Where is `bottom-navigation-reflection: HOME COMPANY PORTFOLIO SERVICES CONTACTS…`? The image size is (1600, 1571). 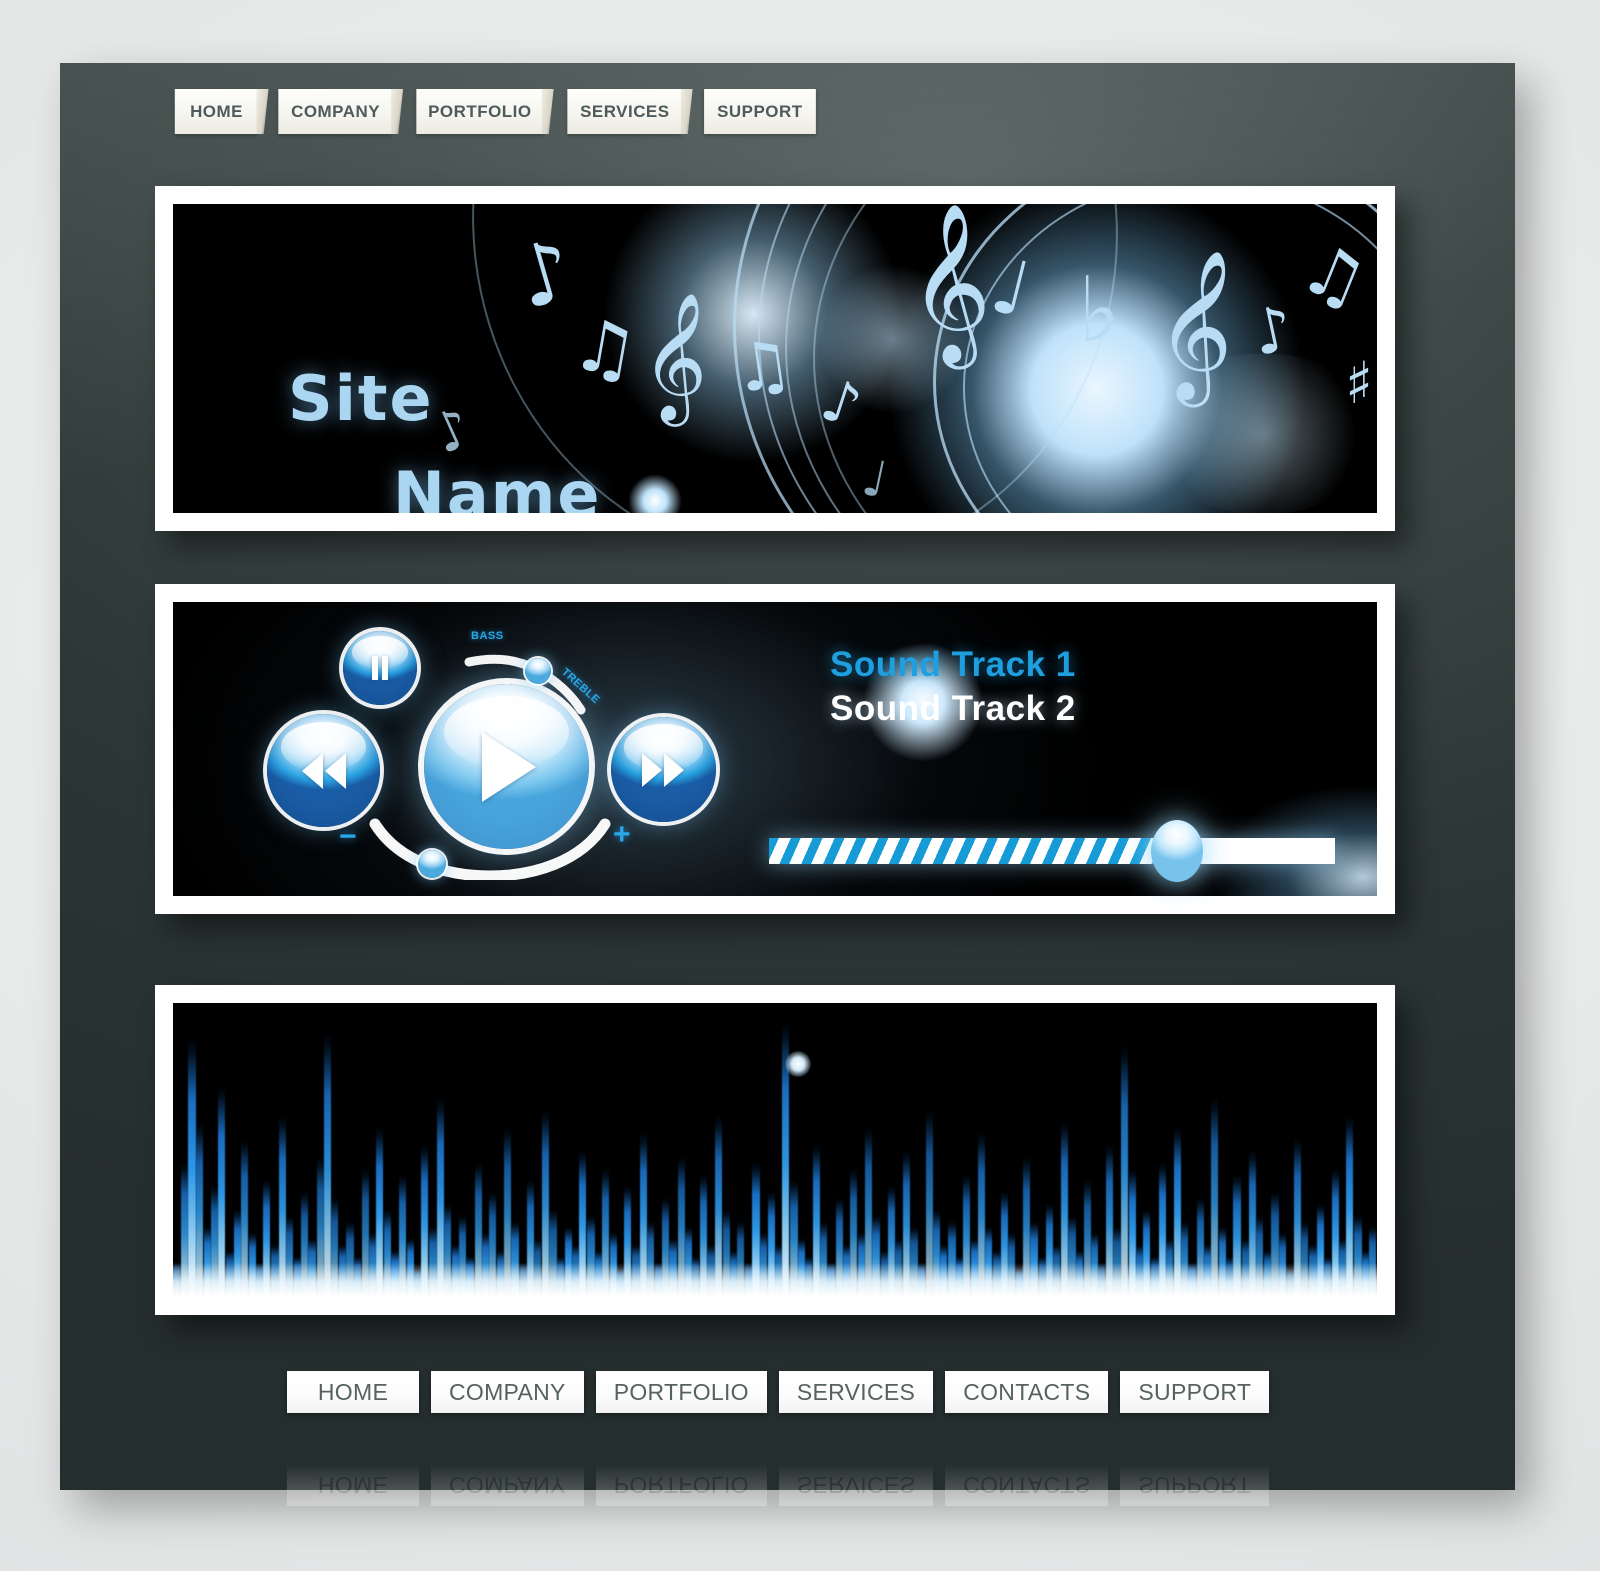
bottom-navigation-reflection: HOME COMPANY PORTFOLIO SERVICES CONTACTS… is located at coordinates (778, 1485).